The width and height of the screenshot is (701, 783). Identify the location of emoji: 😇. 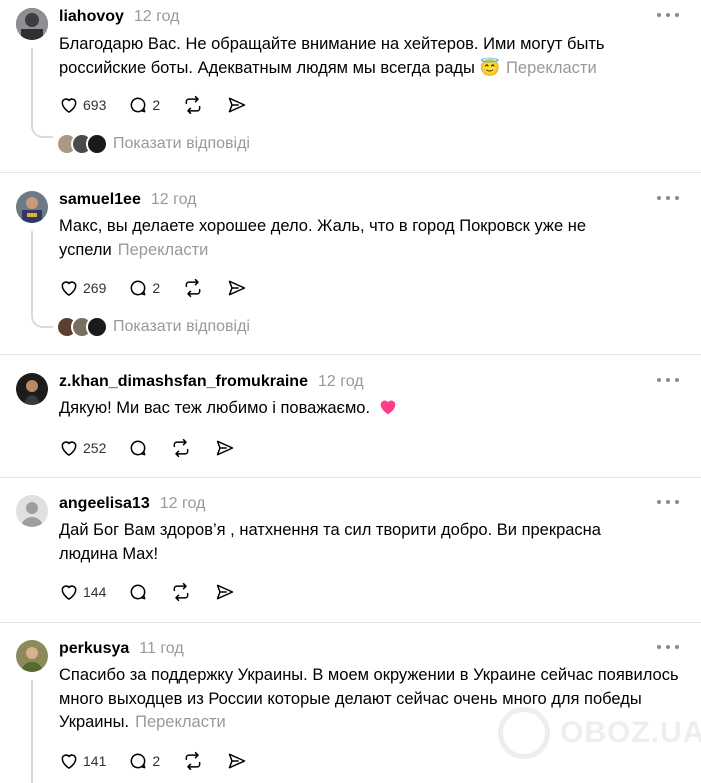
(490, 67).